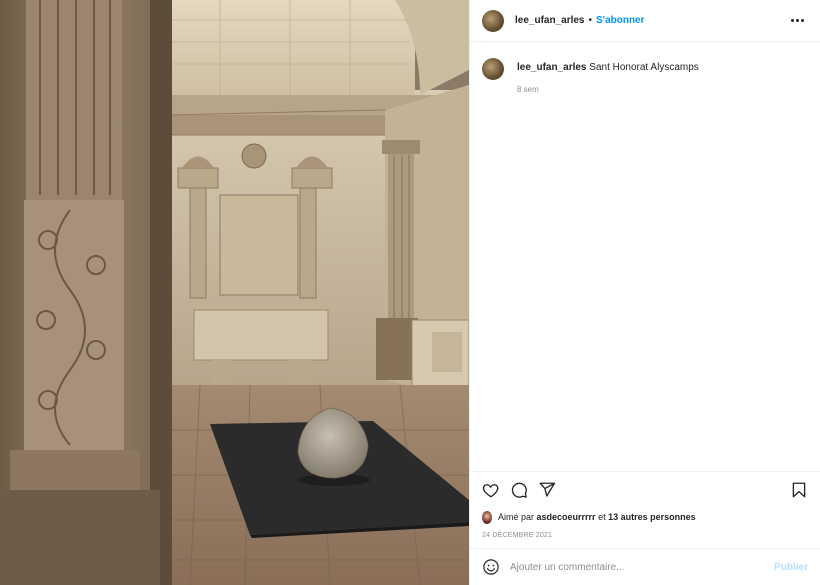 This screenshot has width=820, height=585. What do you see at coordinates (566, 517) in the screenshot?
I see `liker-username-link: asdecoeurrrrr` at bounding box center [566, 517].